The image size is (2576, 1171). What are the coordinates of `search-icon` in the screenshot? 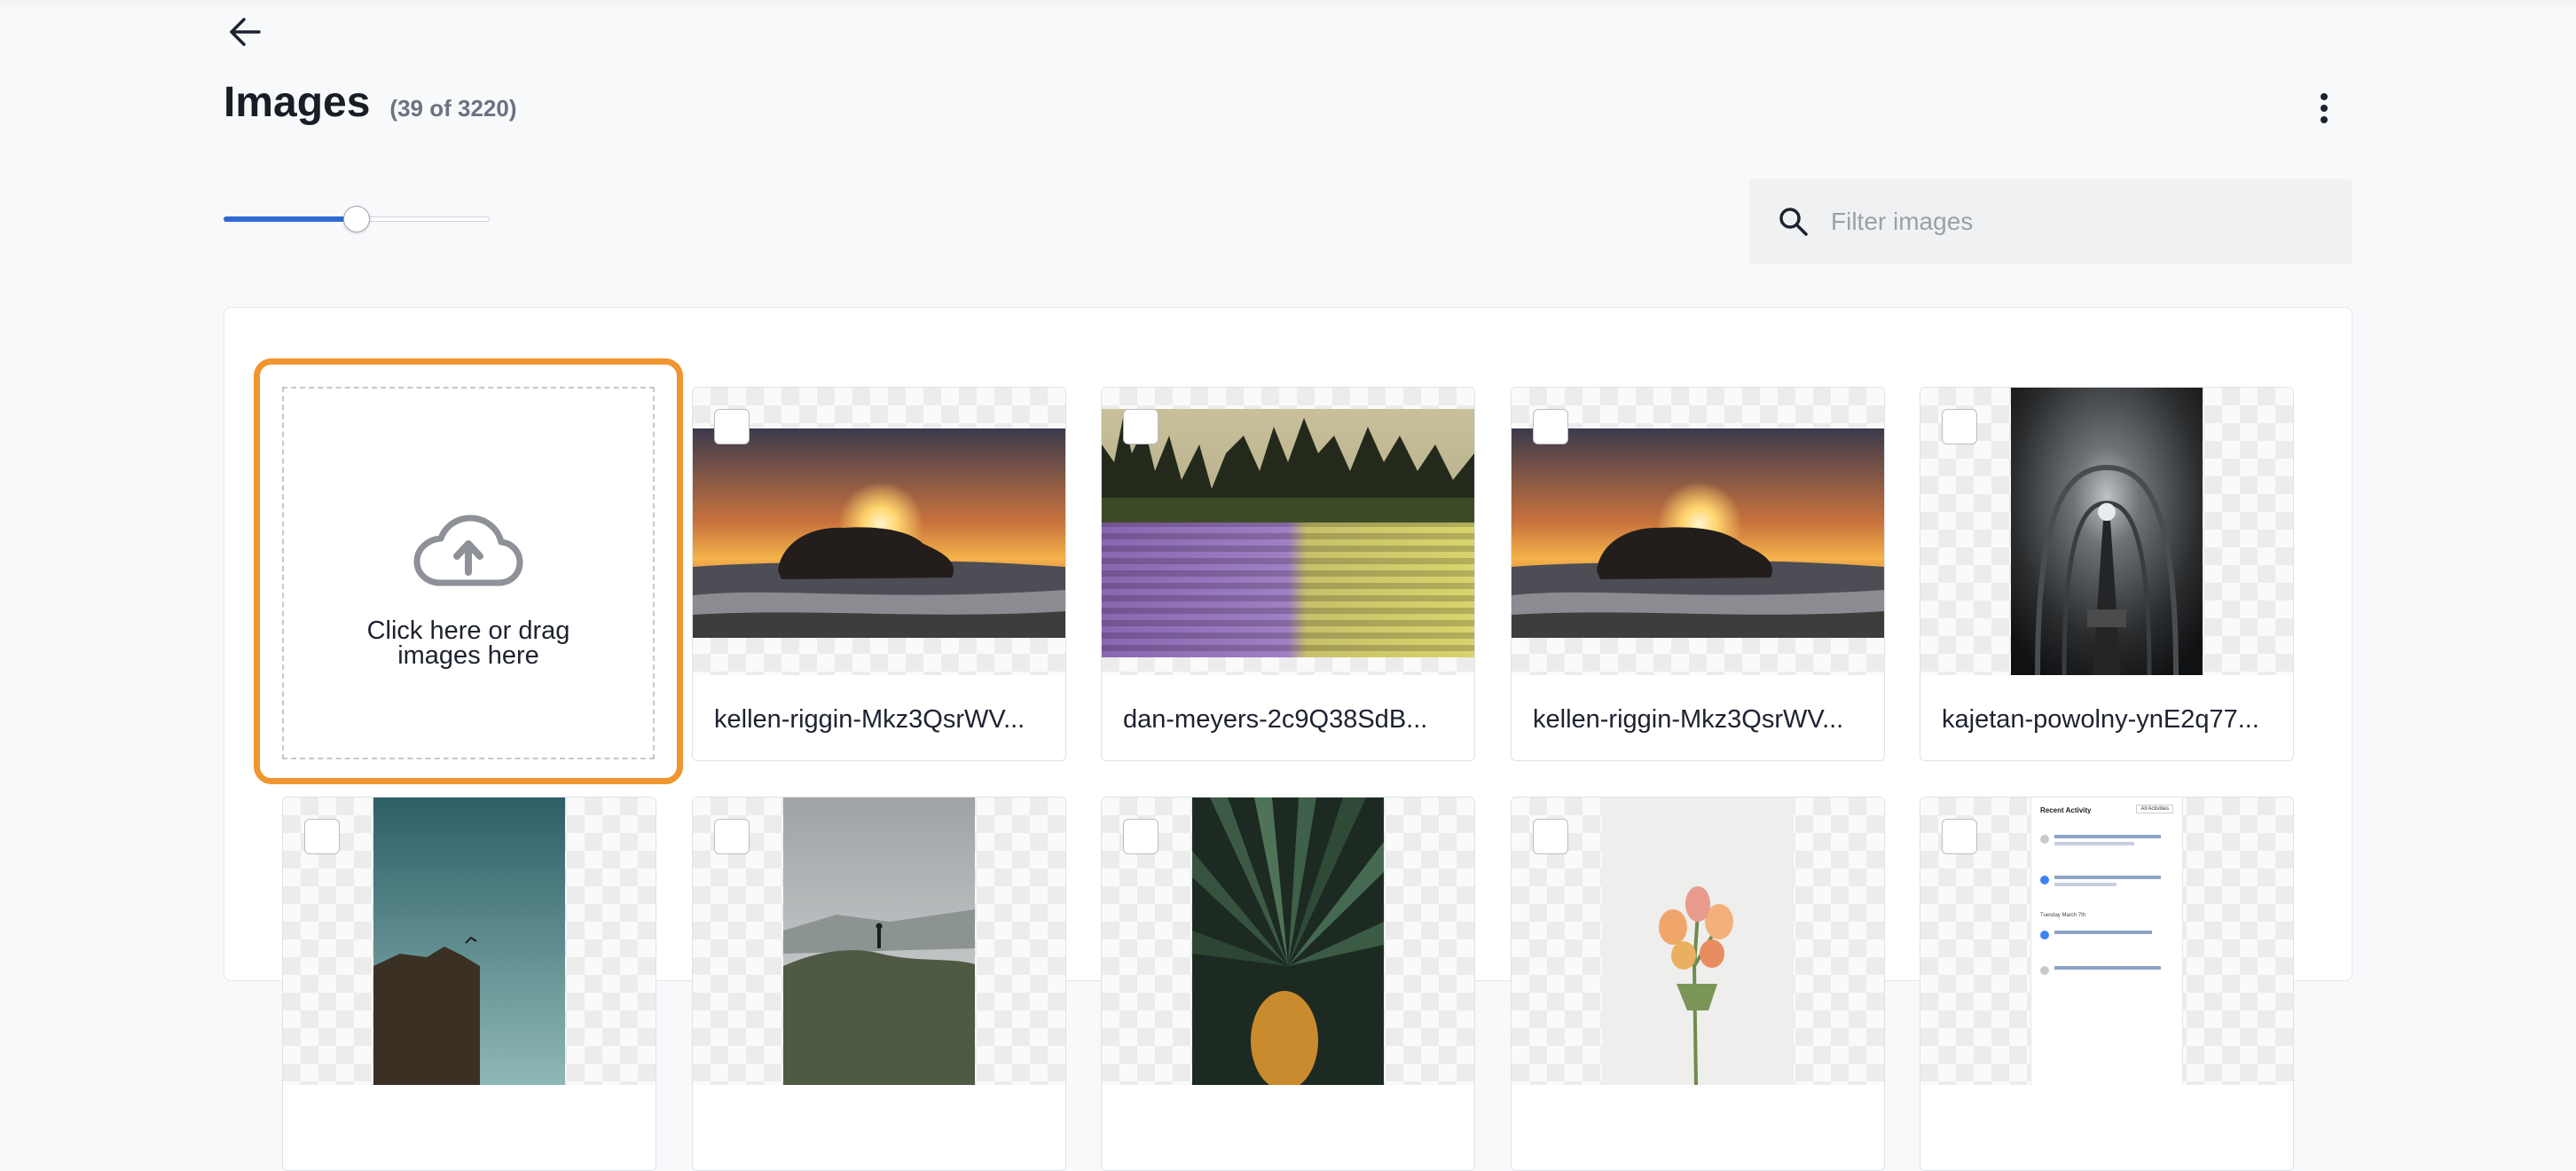 It's located at (1793, 222).